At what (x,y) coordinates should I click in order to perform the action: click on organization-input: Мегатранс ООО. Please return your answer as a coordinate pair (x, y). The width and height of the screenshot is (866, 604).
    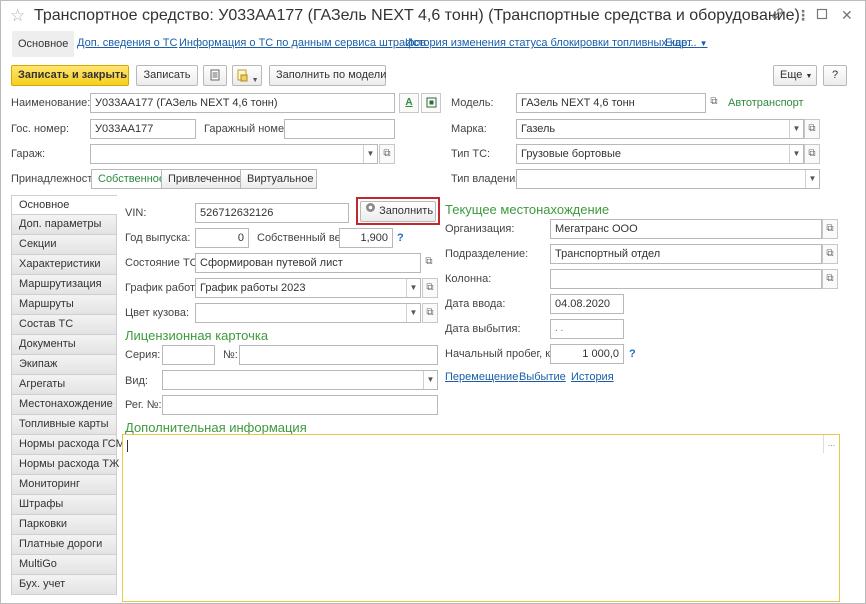
    Looking at the image, I should click on (686, 229).